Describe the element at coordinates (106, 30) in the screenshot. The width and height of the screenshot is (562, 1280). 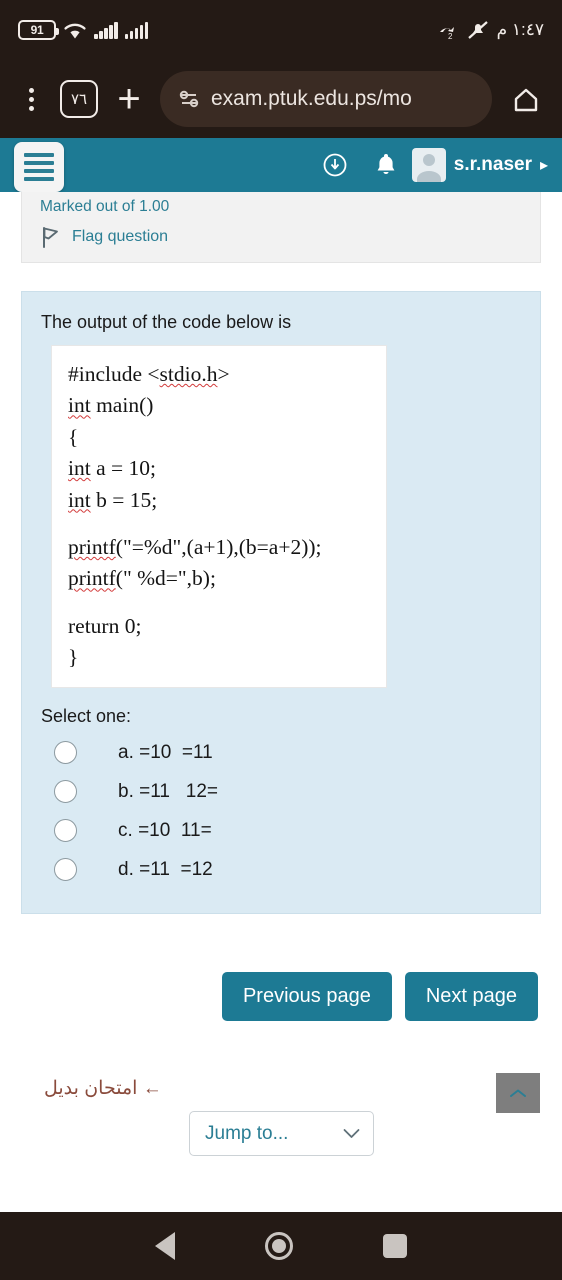
I see `signal-sim1-icon` at that location.